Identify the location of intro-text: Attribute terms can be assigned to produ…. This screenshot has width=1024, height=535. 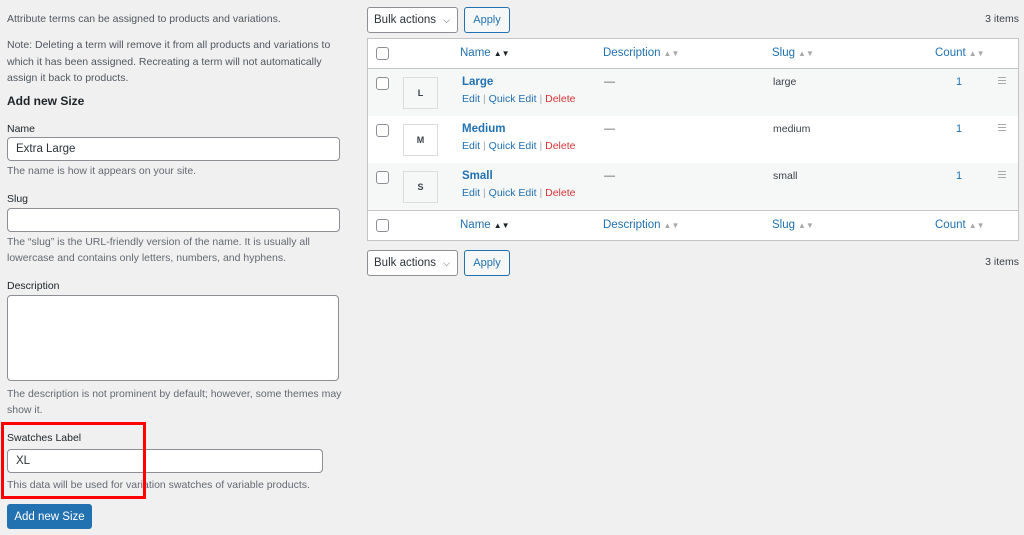
(144, 19).